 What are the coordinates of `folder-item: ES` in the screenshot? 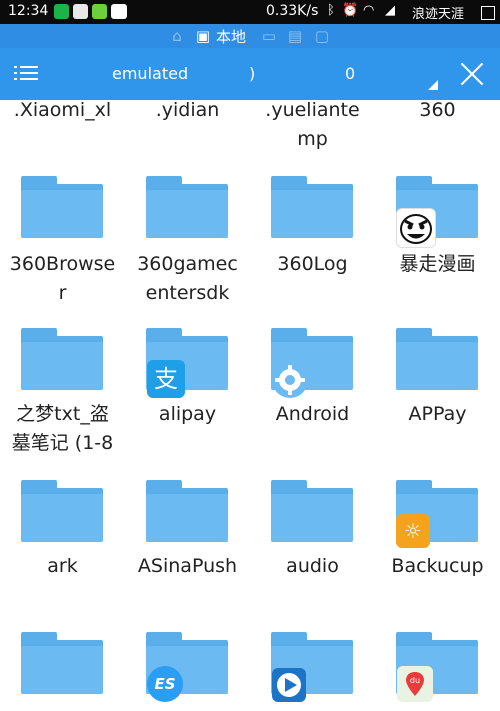 It's located at (187, 671).